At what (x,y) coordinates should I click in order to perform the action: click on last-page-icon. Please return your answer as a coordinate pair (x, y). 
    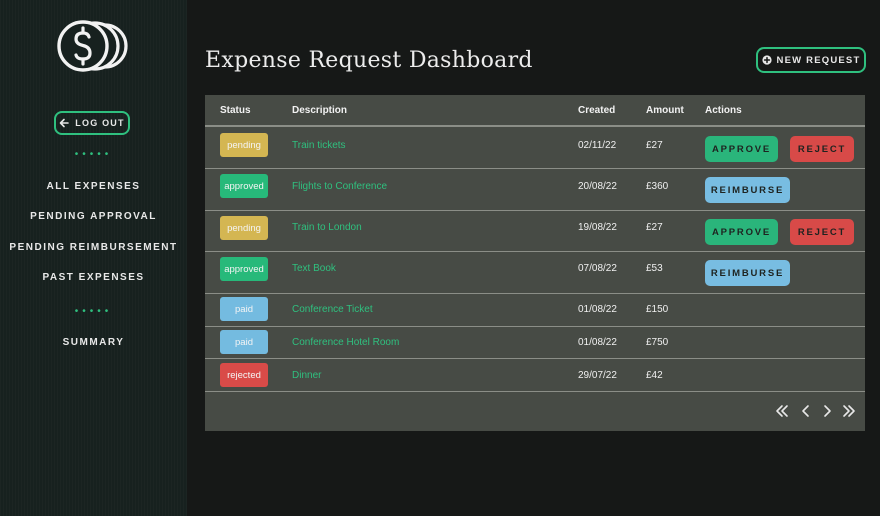
    Looking at the image, I should click on (849, 411).